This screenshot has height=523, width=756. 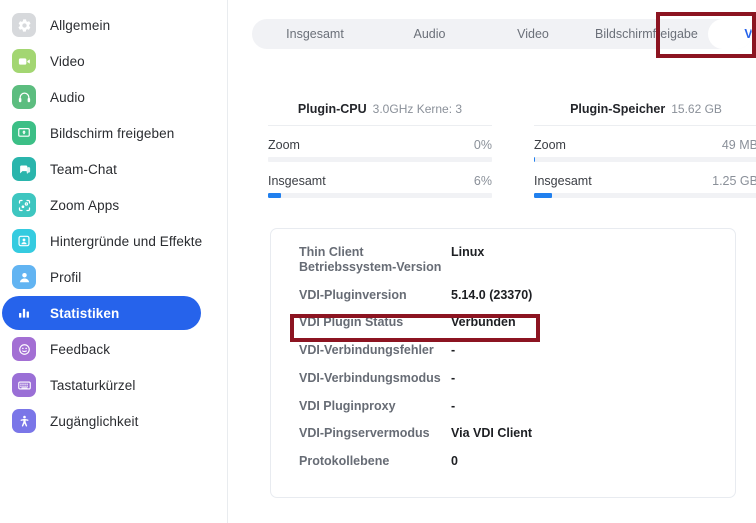 What do you see at coordinates (645, 186) in the screenshot?
I see `meter-row: Insgesamt 1.25 GB` at bounding box center [645, 186].